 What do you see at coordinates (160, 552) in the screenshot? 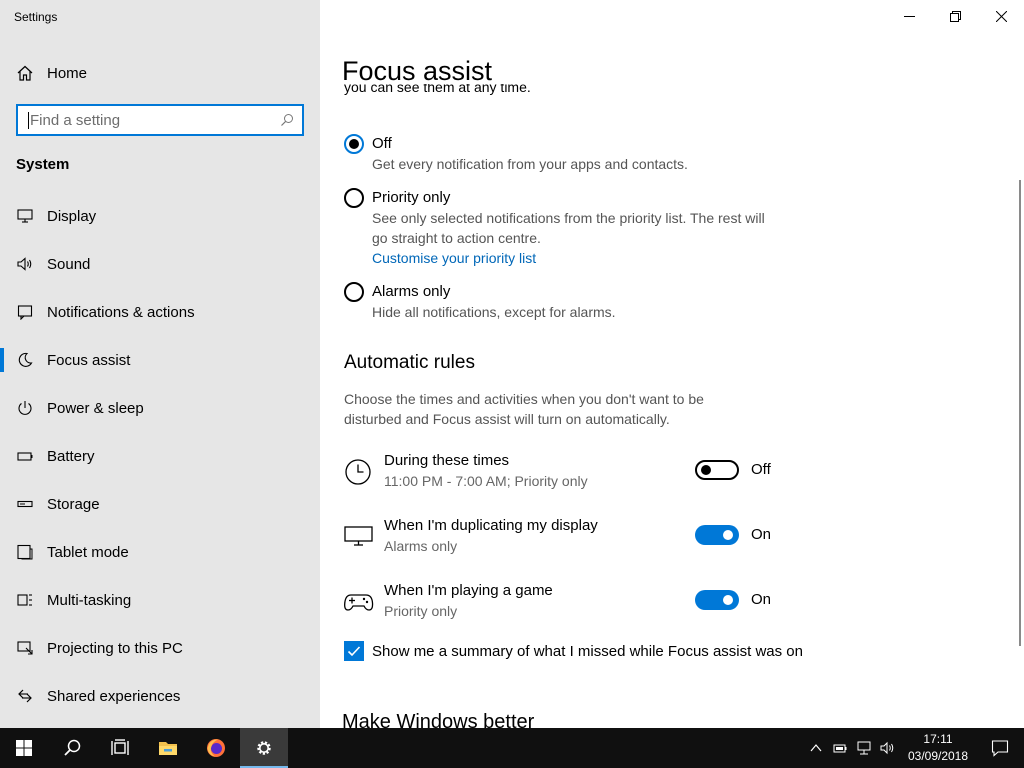
I see `sidebar-item-tablet-mode: Tablet mode` at bounding box center [160, 552].